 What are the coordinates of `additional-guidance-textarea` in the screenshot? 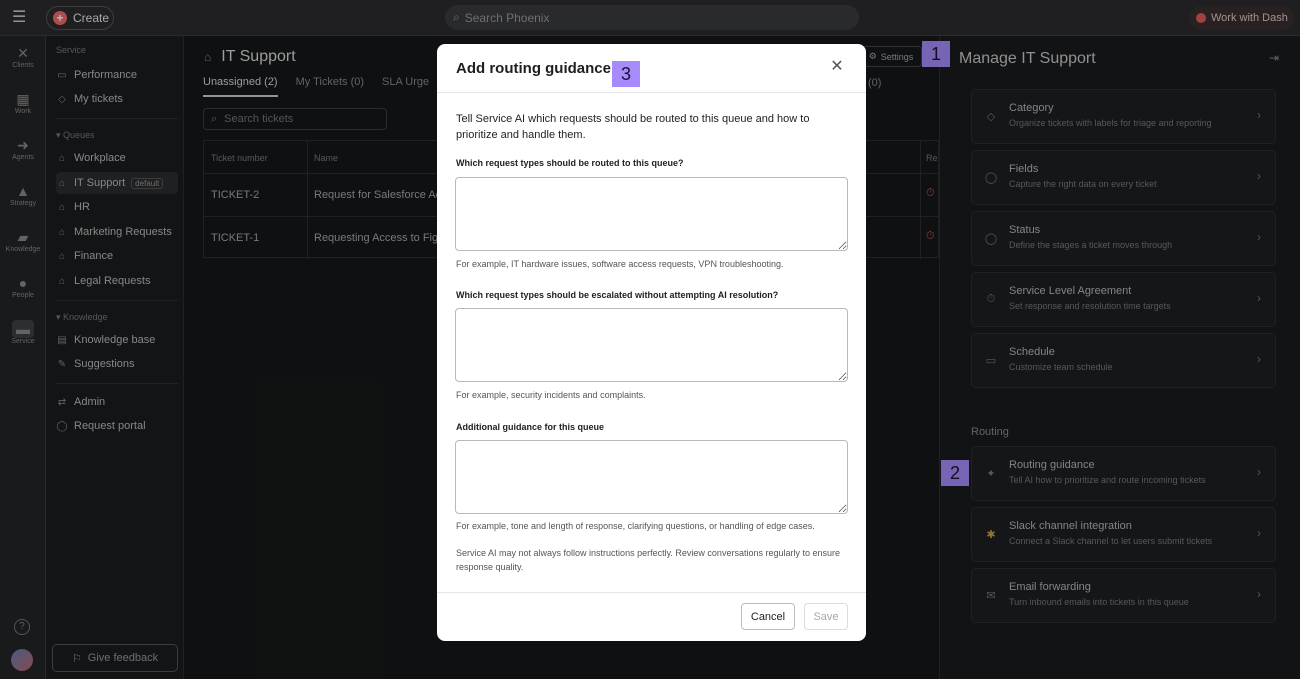 It's located at (651, 477).